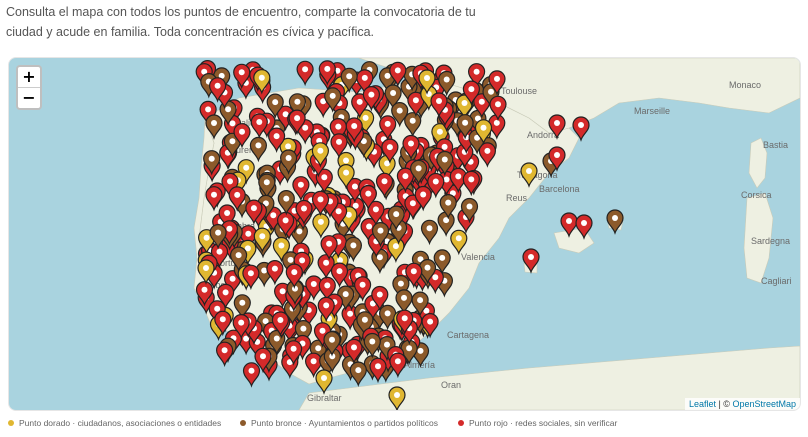  Describe the element at coordinates (776, 281) in the screenshot. I see `map-label-cagliari: Cagliari` at that location.